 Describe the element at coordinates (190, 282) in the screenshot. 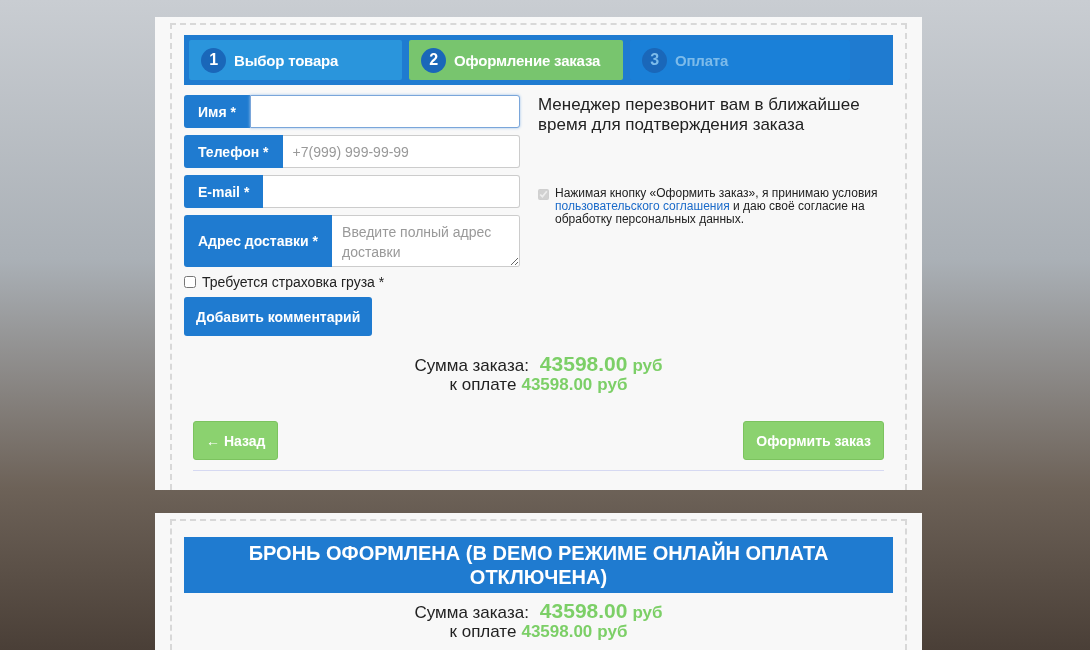

I see `insurance-checkbox` at that location.